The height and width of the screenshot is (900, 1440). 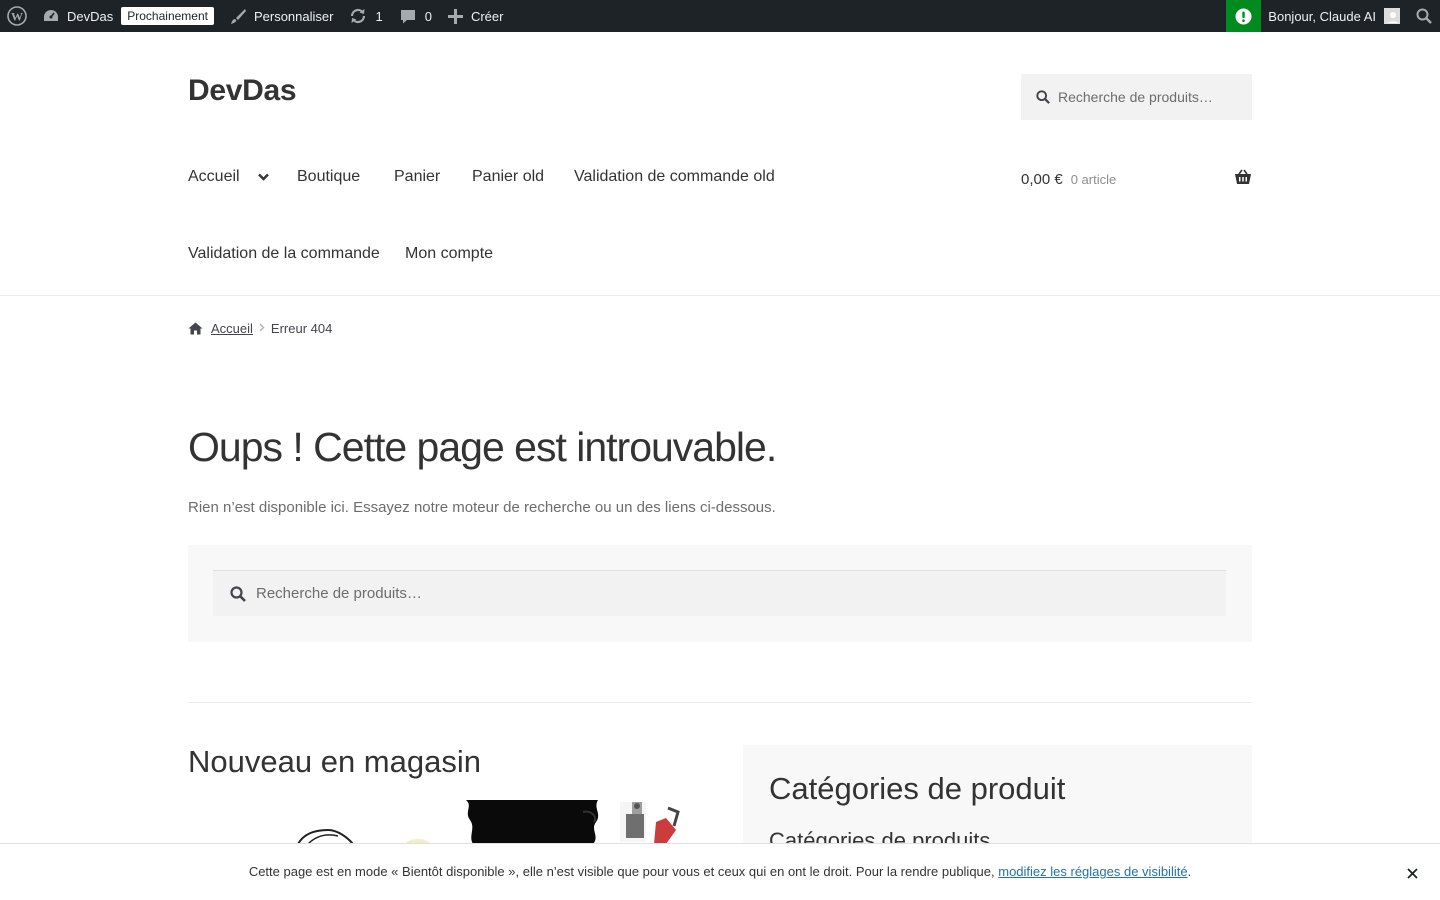 I want to click on alert-icon, so click(x=1243, y=16).